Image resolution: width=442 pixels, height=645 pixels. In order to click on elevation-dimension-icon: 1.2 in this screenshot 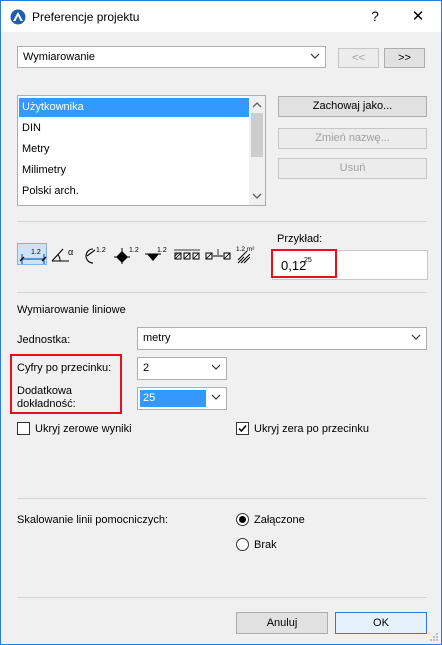, I will do `click(158, 254)`.